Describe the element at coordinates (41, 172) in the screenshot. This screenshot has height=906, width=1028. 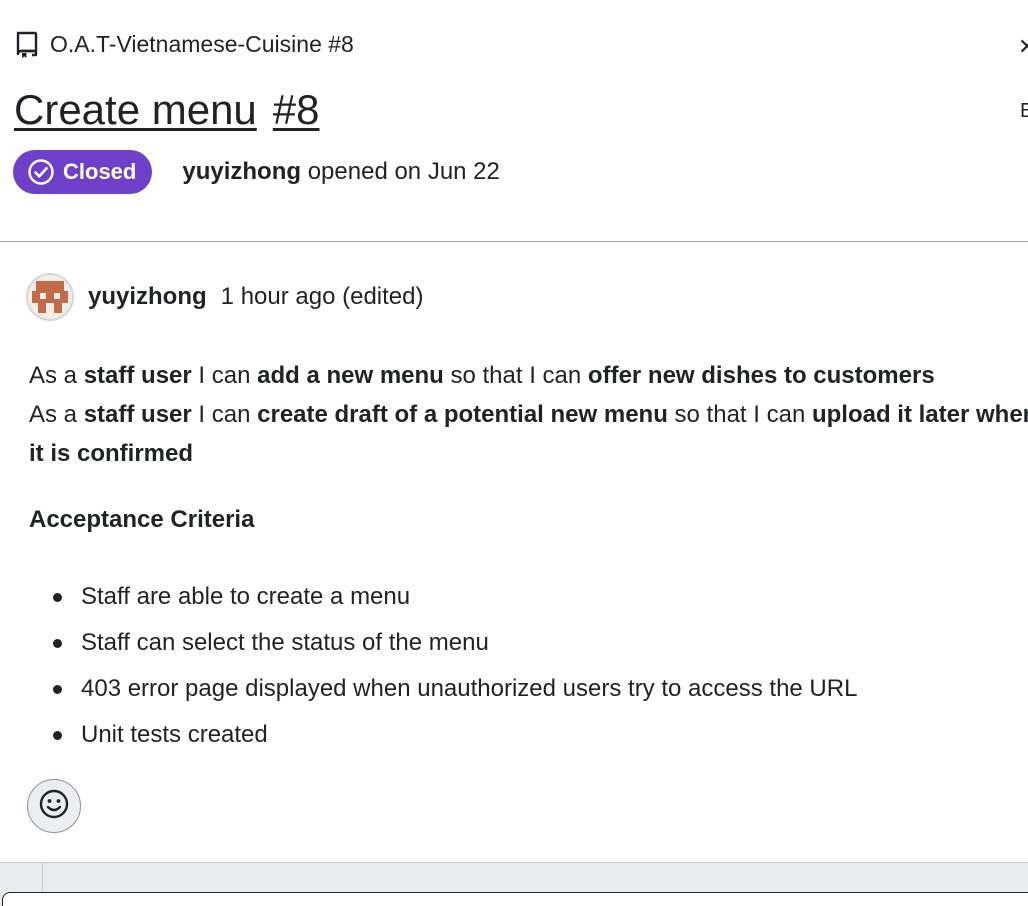
I see `check-circle-icon` at that location.